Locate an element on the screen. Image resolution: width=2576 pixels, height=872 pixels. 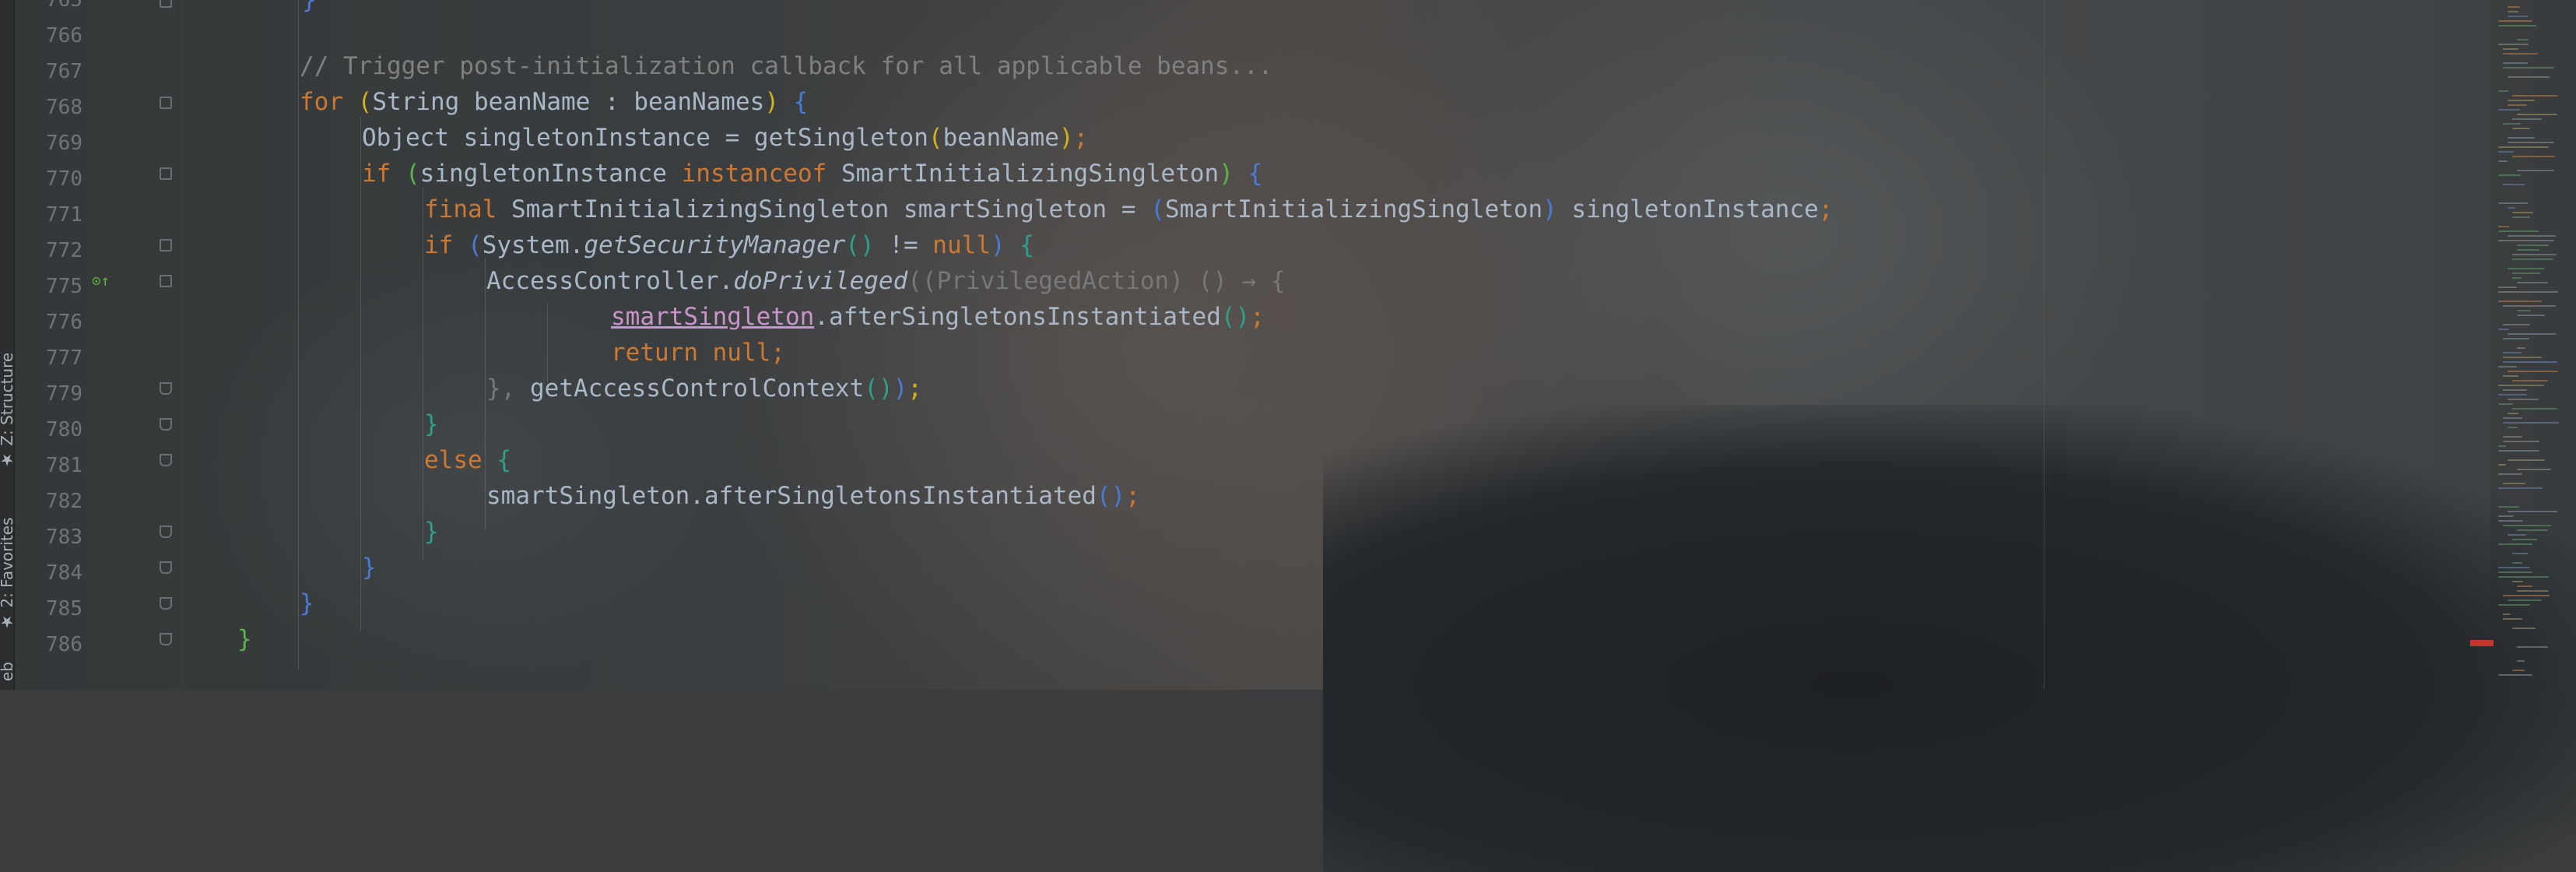
colon: : is located at coordinates (612, 102).